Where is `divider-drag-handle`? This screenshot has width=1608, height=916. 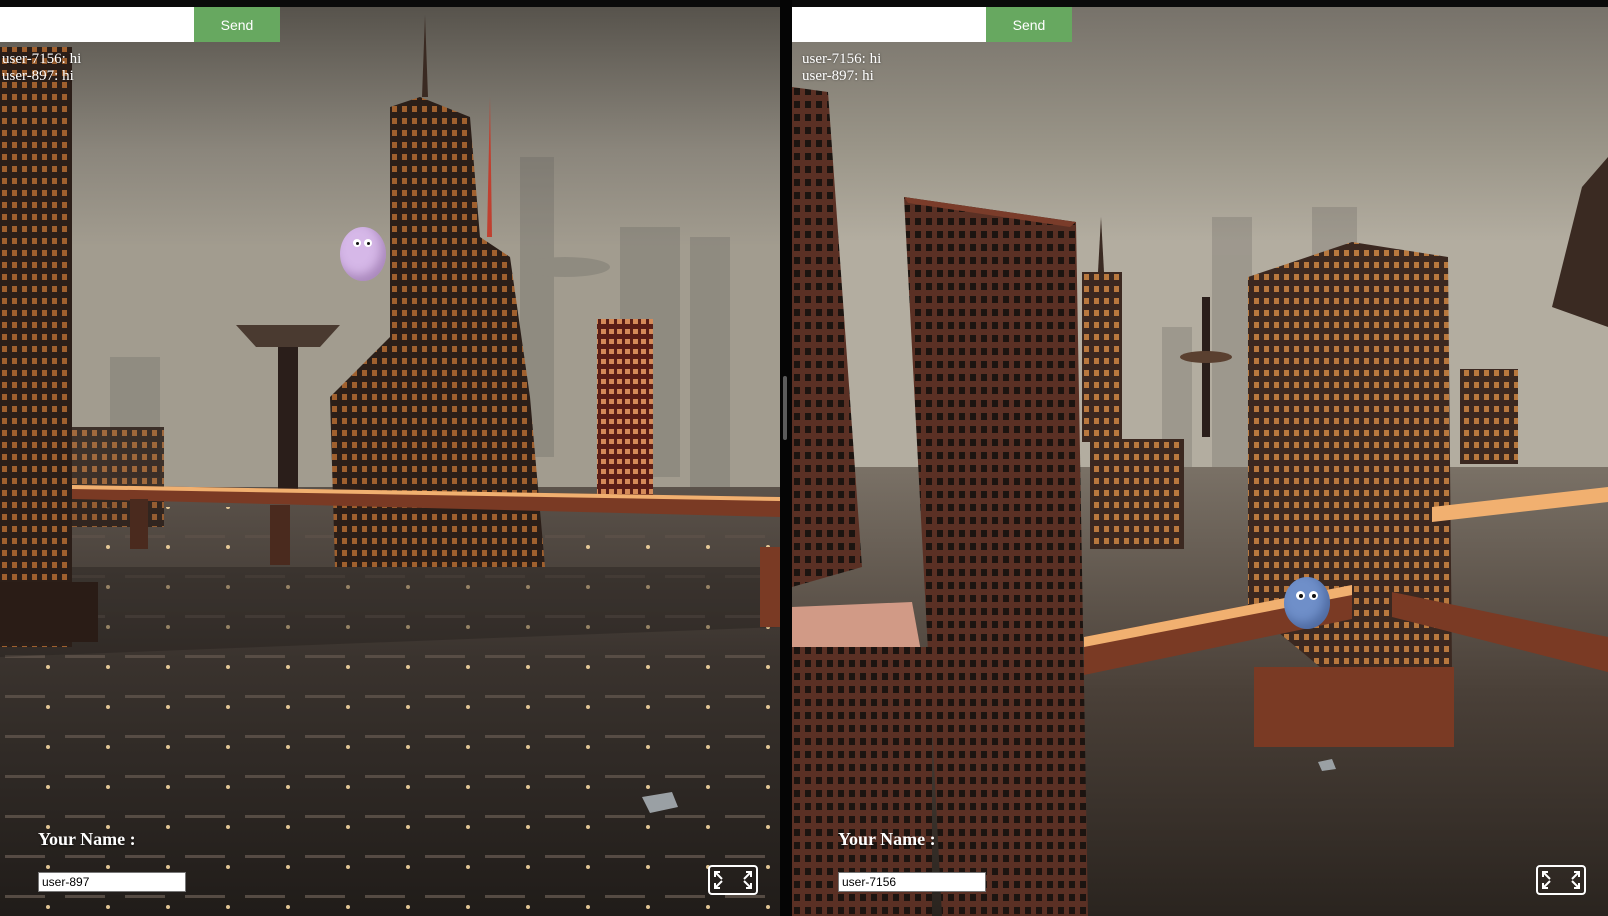 divider-drag-handle is located at coordinates (785, 408).